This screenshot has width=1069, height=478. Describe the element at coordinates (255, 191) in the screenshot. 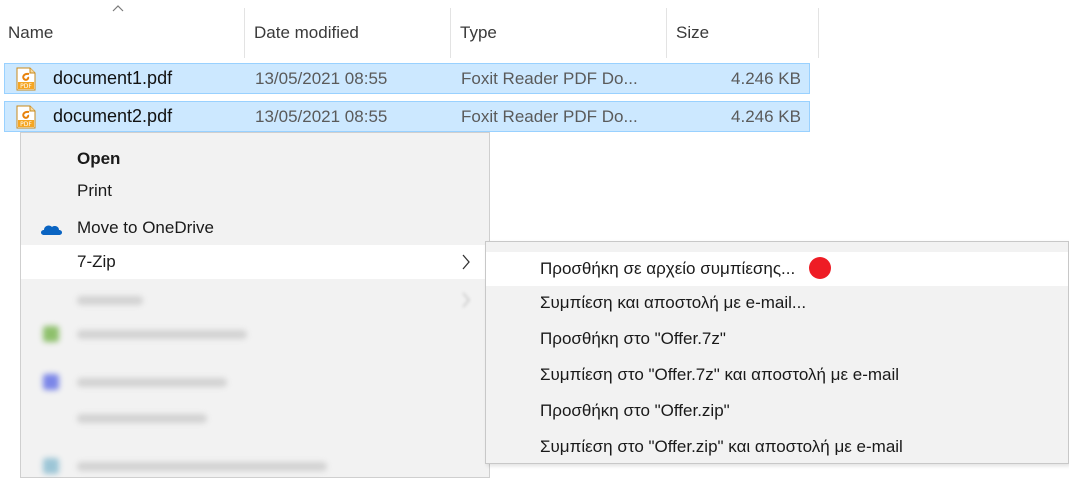

I see `menu-item-print: Print` at that location.